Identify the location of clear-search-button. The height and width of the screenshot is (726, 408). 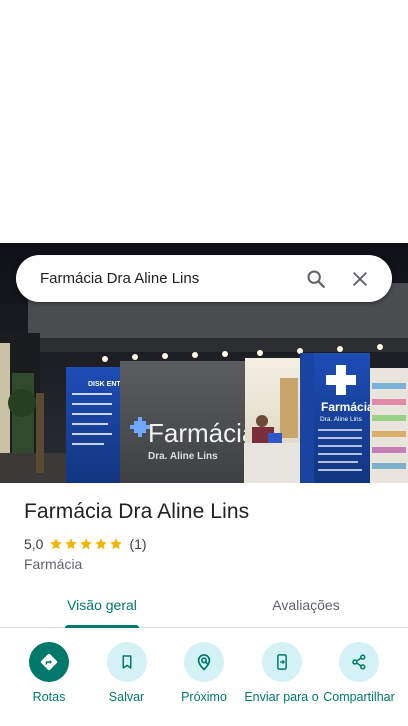
(360, 279).